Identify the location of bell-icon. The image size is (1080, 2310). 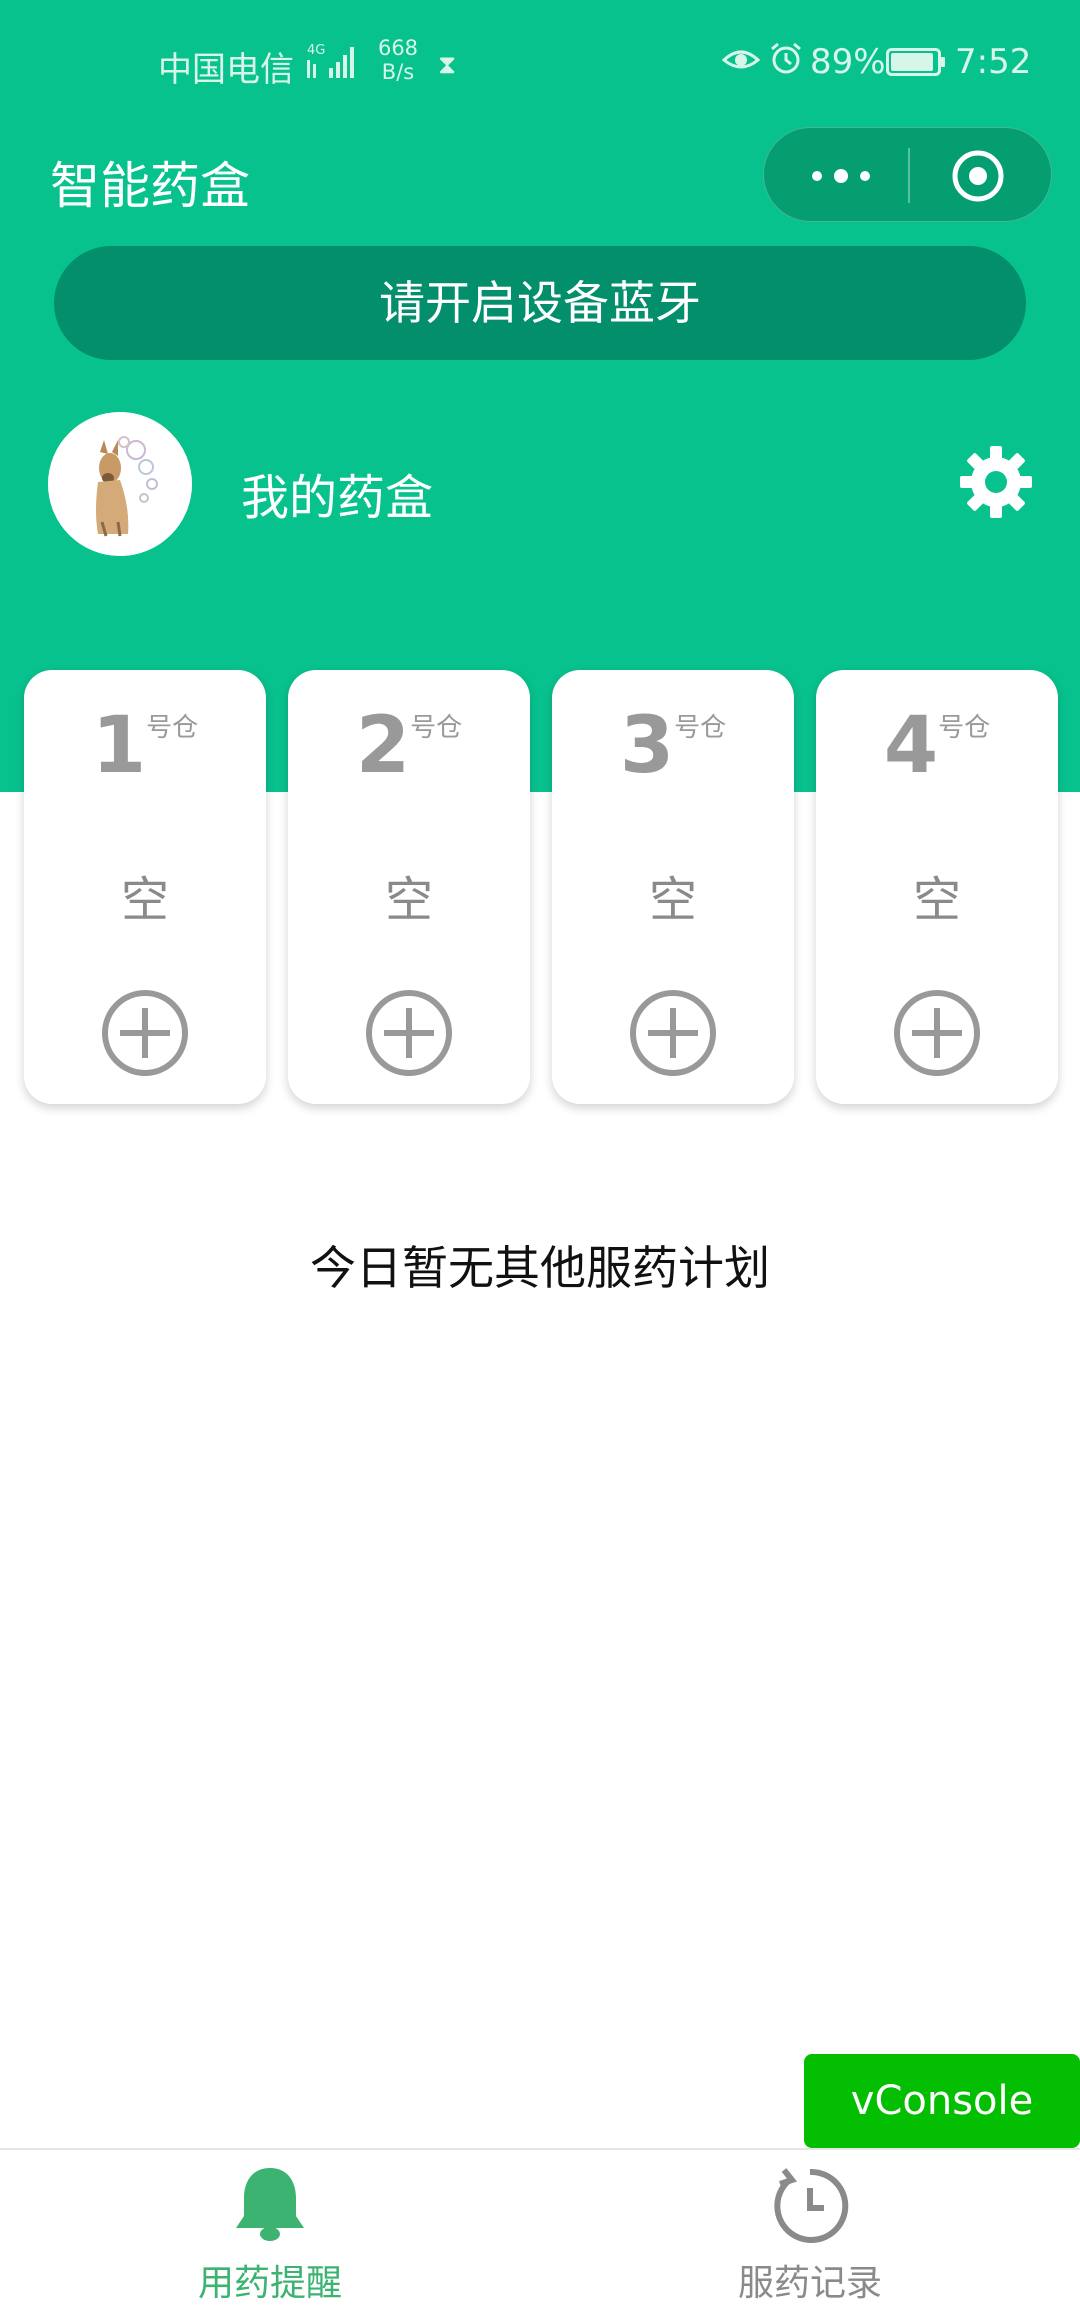
(270, 2204).